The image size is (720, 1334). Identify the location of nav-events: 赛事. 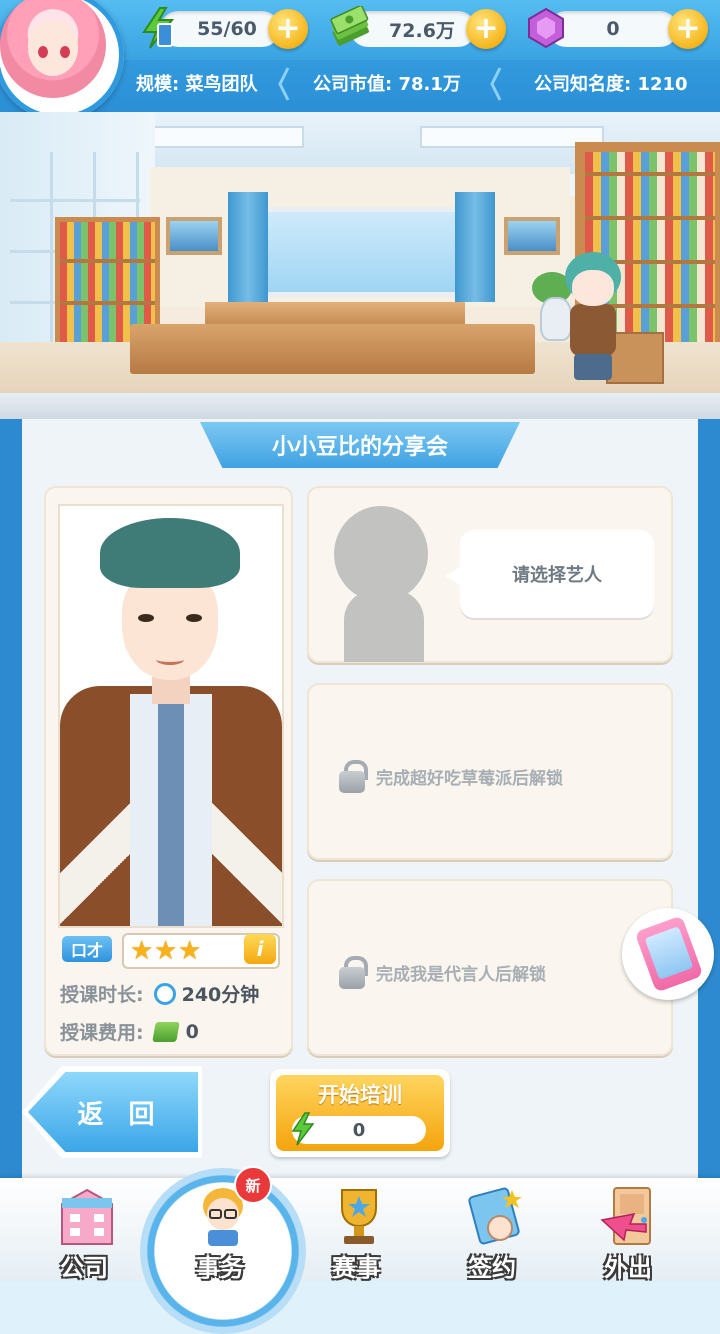
(356, 1230).